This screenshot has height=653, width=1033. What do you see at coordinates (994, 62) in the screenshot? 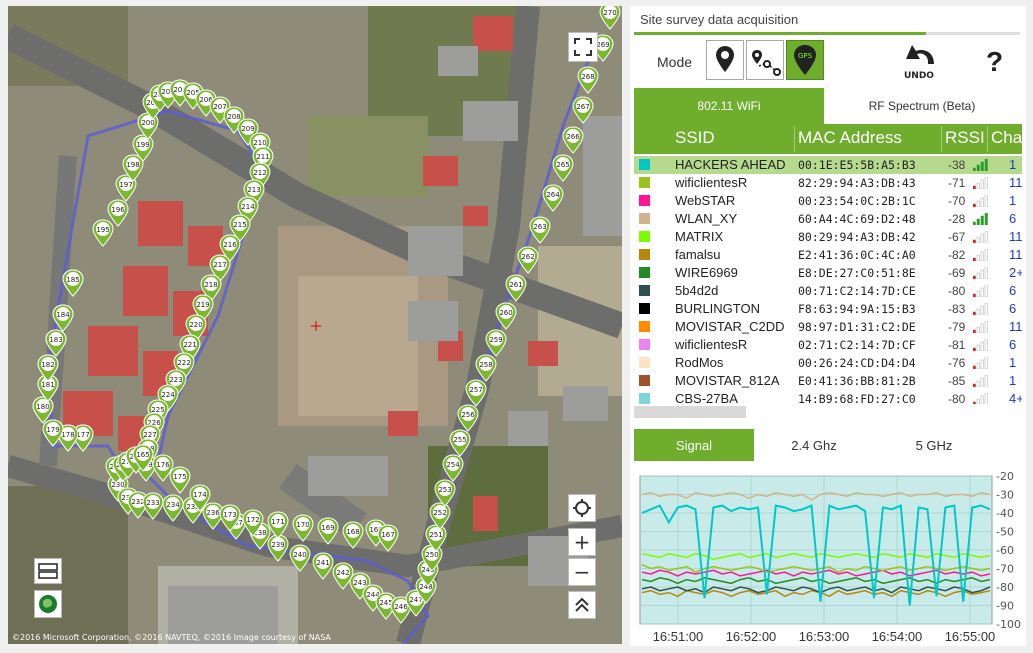
I see `help-button: ?` at bounding box center [994, 62].